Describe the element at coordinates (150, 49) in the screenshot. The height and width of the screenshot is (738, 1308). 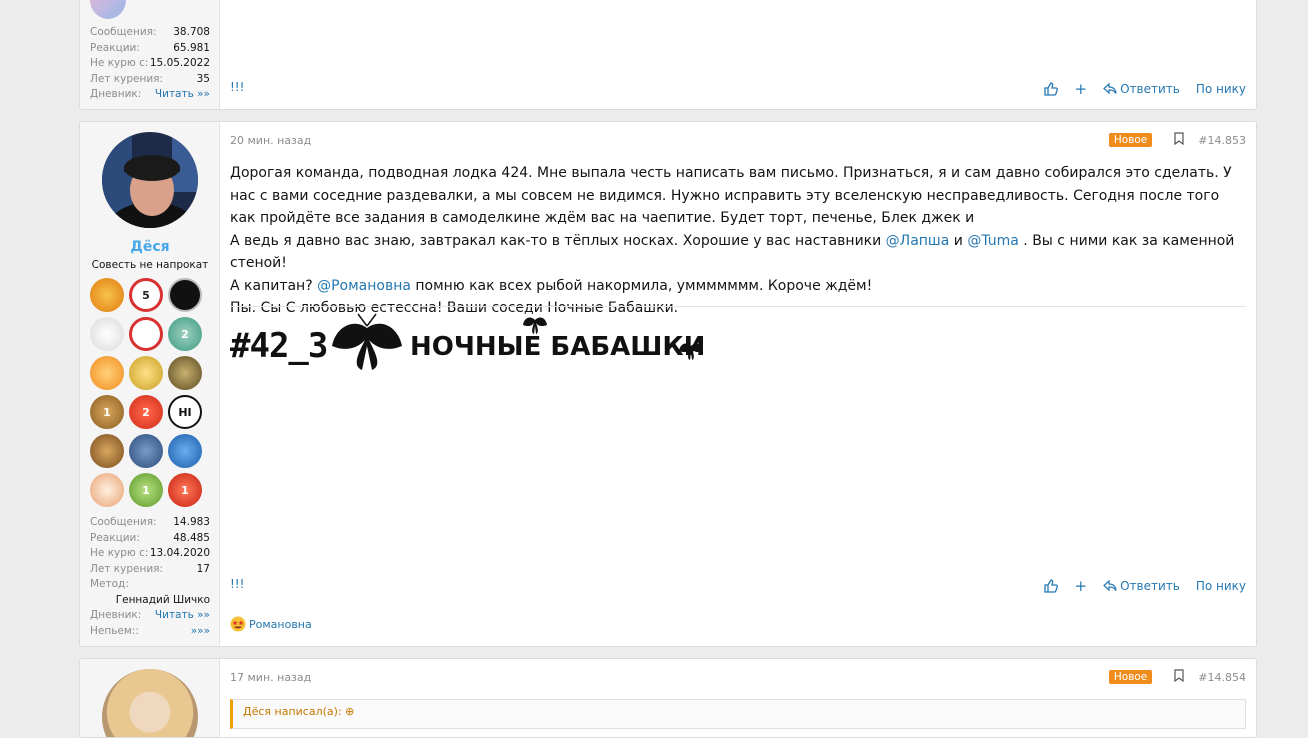
I see `stat-row: Реакции: 65.981` at that location.